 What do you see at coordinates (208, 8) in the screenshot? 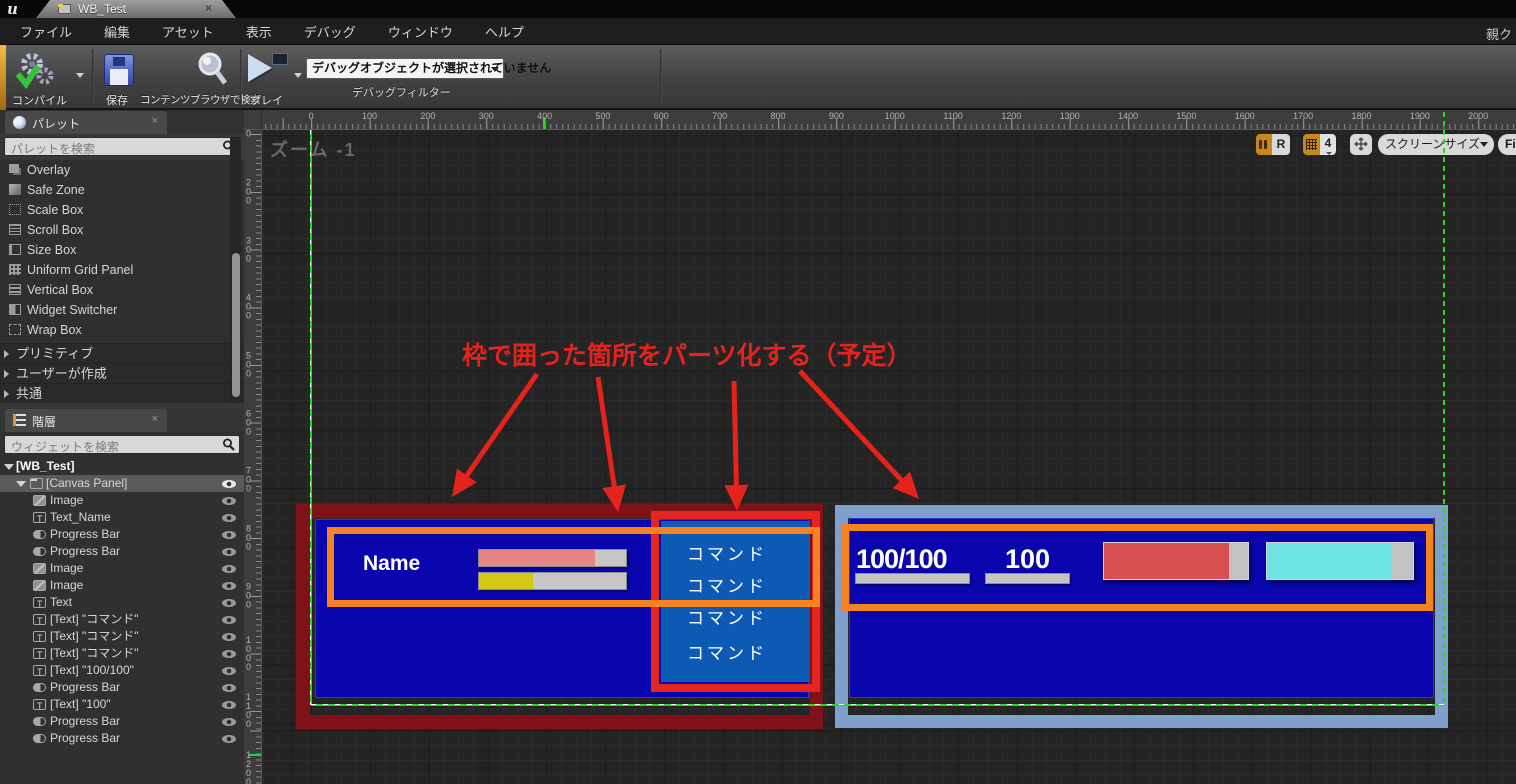
I see `tab-close-icon: ×` at bounding box center [208, 8].